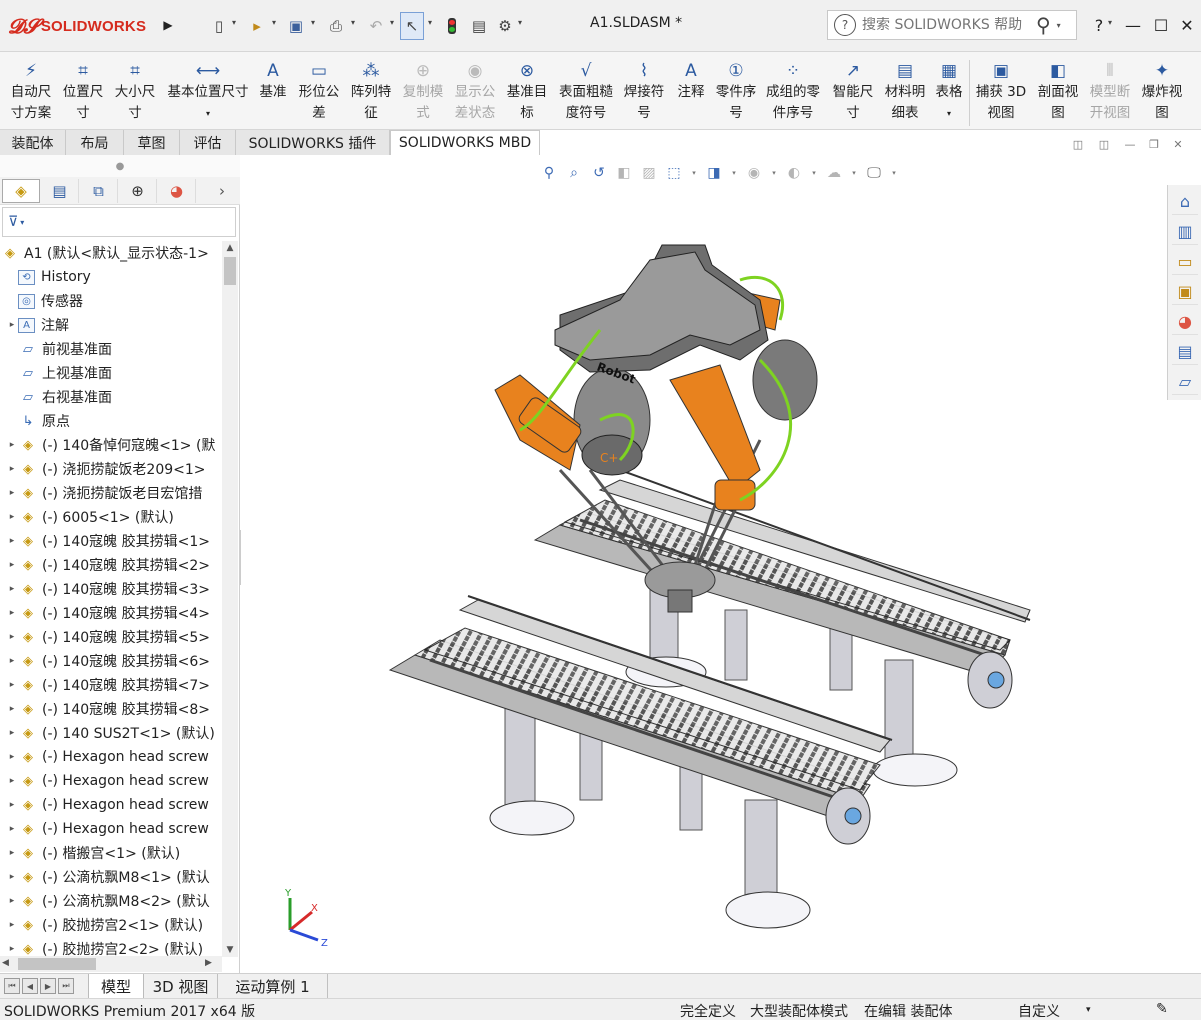 The width and height of the screenshot is (1201, 1020). I want to click on hide-show-items-icon: ◉, so click(754, 173).